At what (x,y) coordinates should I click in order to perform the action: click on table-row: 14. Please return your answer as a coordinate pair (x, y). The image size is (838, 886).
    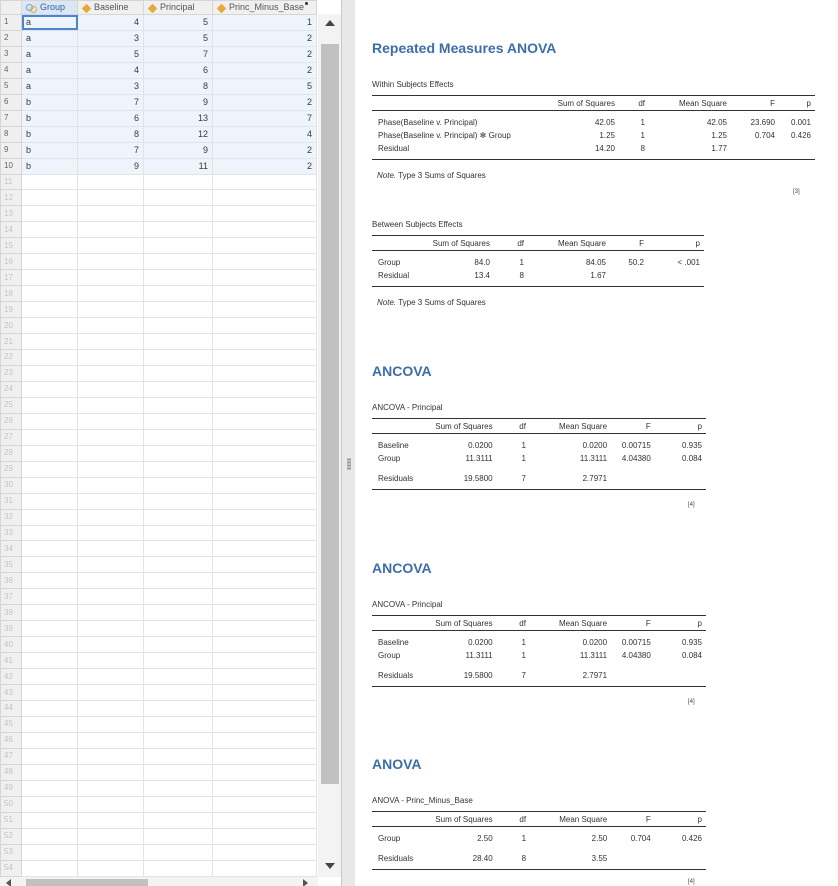
    Looking at the image, I should click on (158, 230).